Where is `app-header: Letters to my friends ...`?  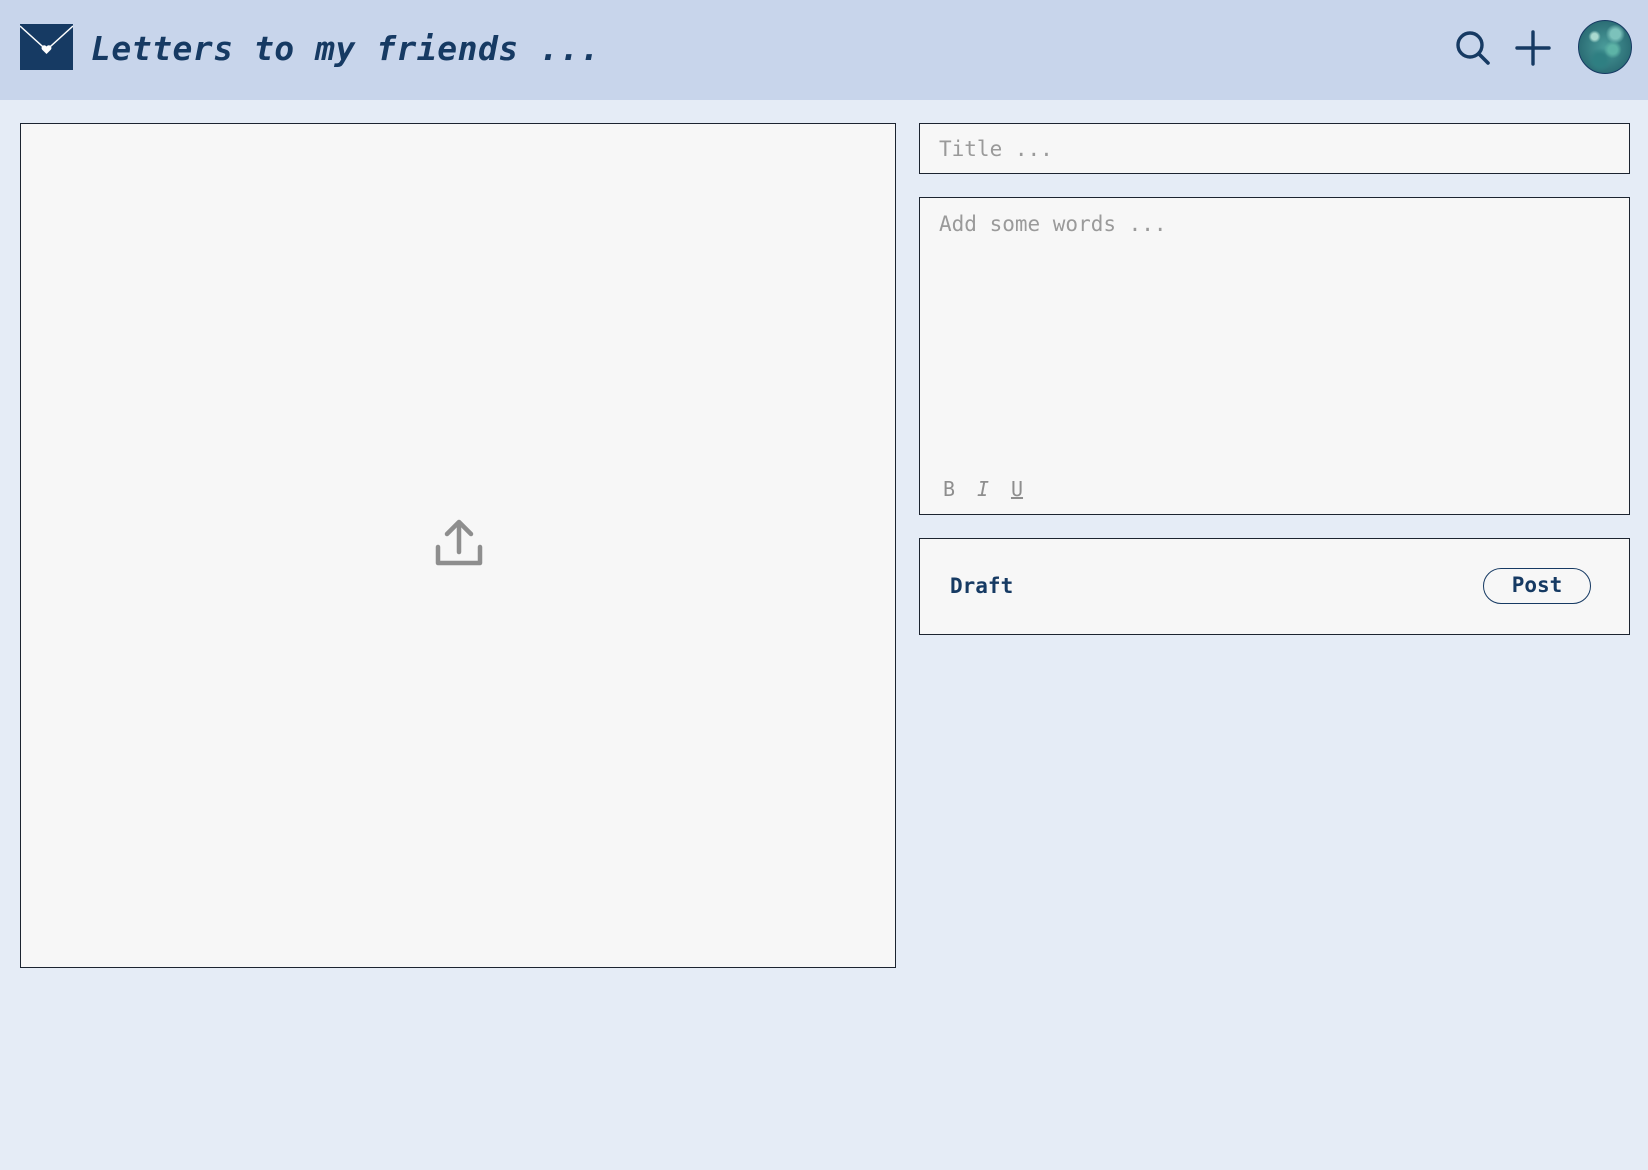
app-header: Letters to my friends ... is located at coordinates (824, 50).